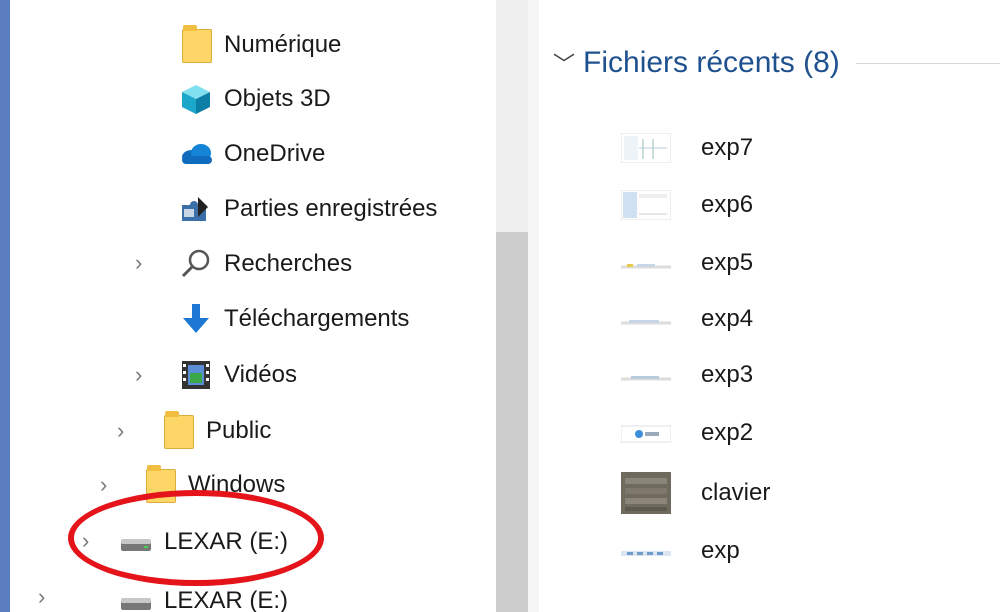 This screenshot has width=1000, height=612. I want to click on window-edge, so click(5, 306).